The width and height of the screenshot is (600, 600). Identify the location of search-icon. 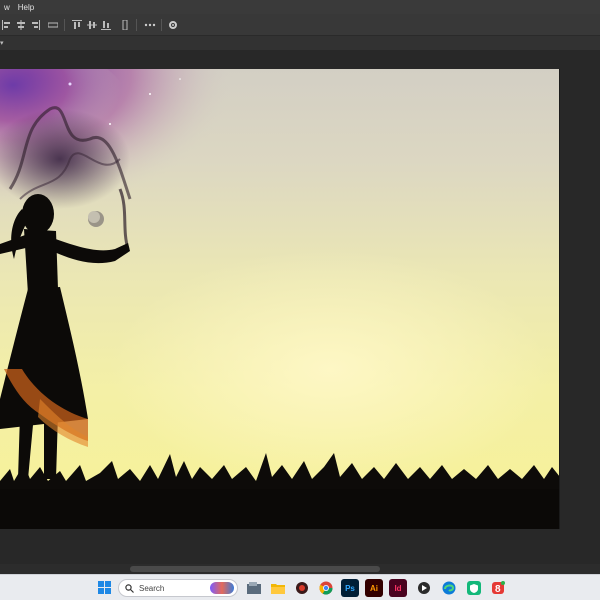
(129, 588).